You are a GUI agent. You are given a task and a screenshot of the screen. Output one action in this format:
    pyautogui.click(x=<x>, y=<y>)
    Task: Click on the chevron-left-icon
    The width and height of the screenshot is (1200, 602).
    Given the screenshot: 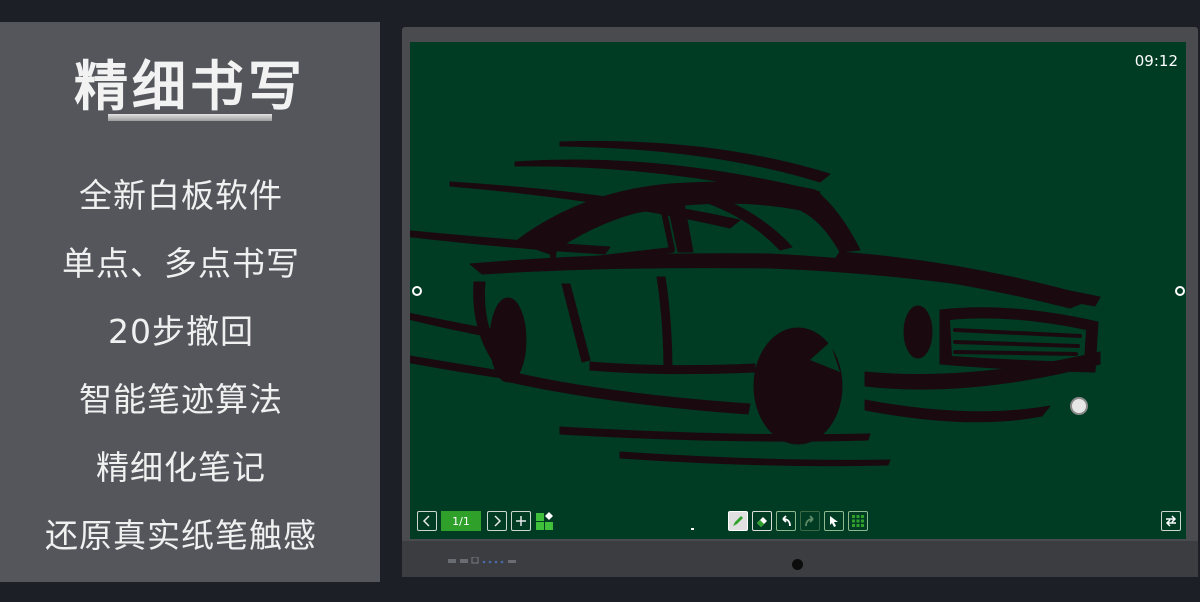 What is the action you would take?
    pyautogui.click(x=426, y=521)
    